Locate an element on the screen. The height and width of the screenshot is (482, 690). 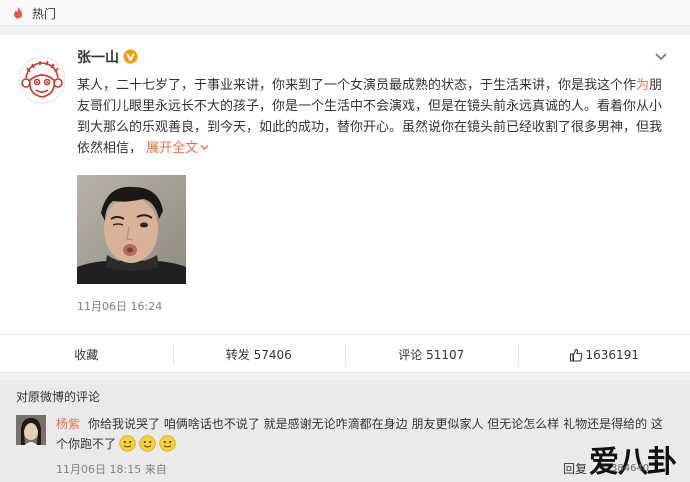
commenter-name: 杨紫 is located at coordinates (68, 424).